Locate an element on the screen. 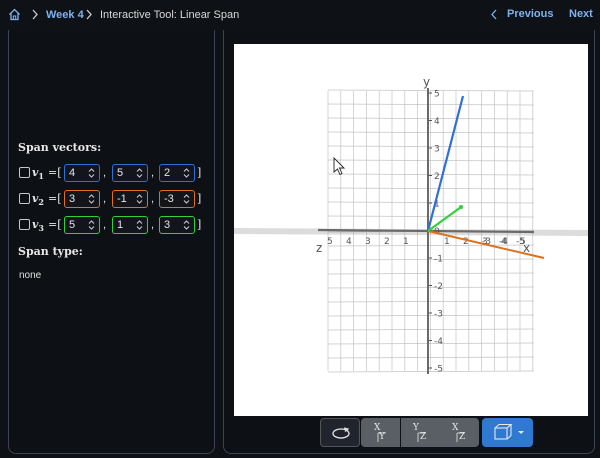 This screenshot has height=458, width=600. y-tick-label: -4 is located at coordinates (438, 342).